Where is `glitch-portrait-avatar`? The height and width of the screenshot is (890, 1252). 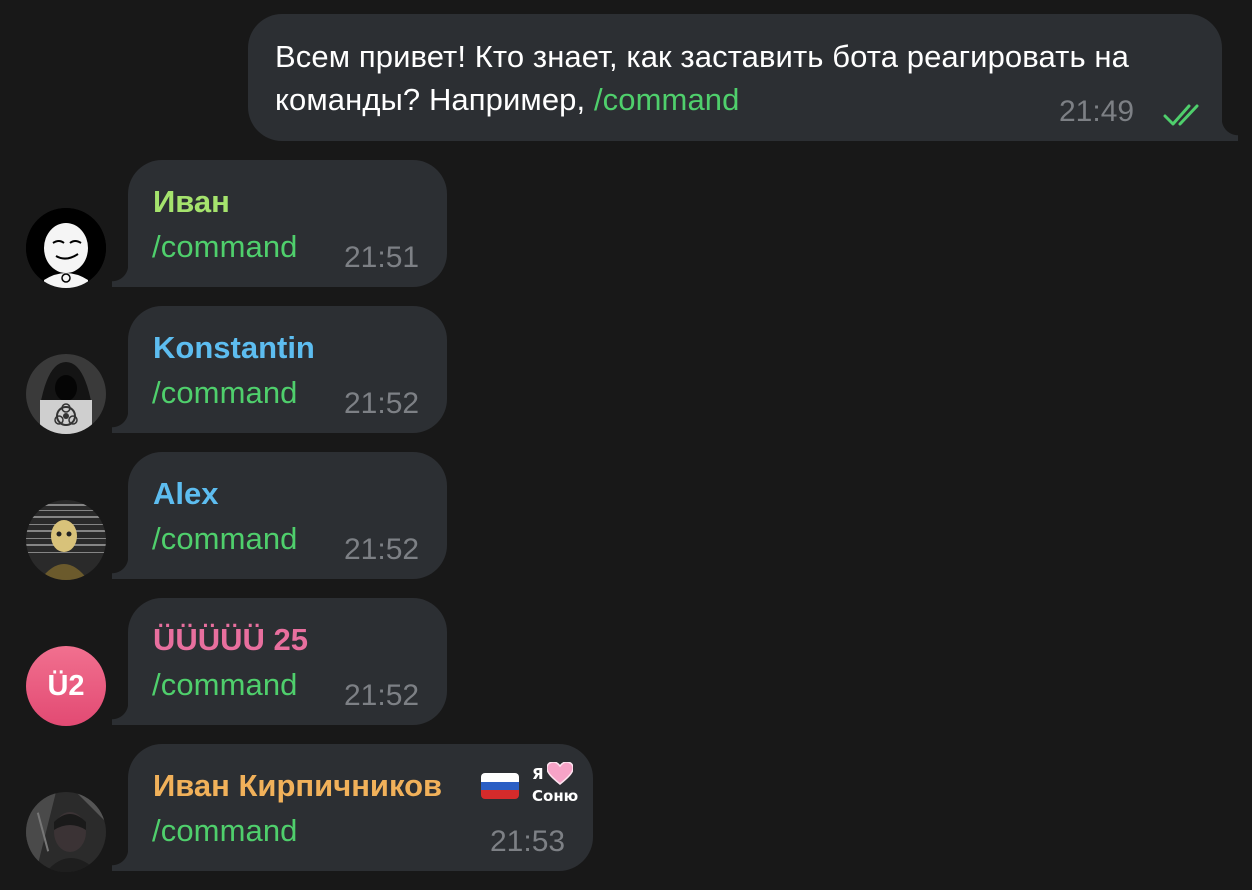
glitch-portrait-avatar is located at coordinates (66, 540).